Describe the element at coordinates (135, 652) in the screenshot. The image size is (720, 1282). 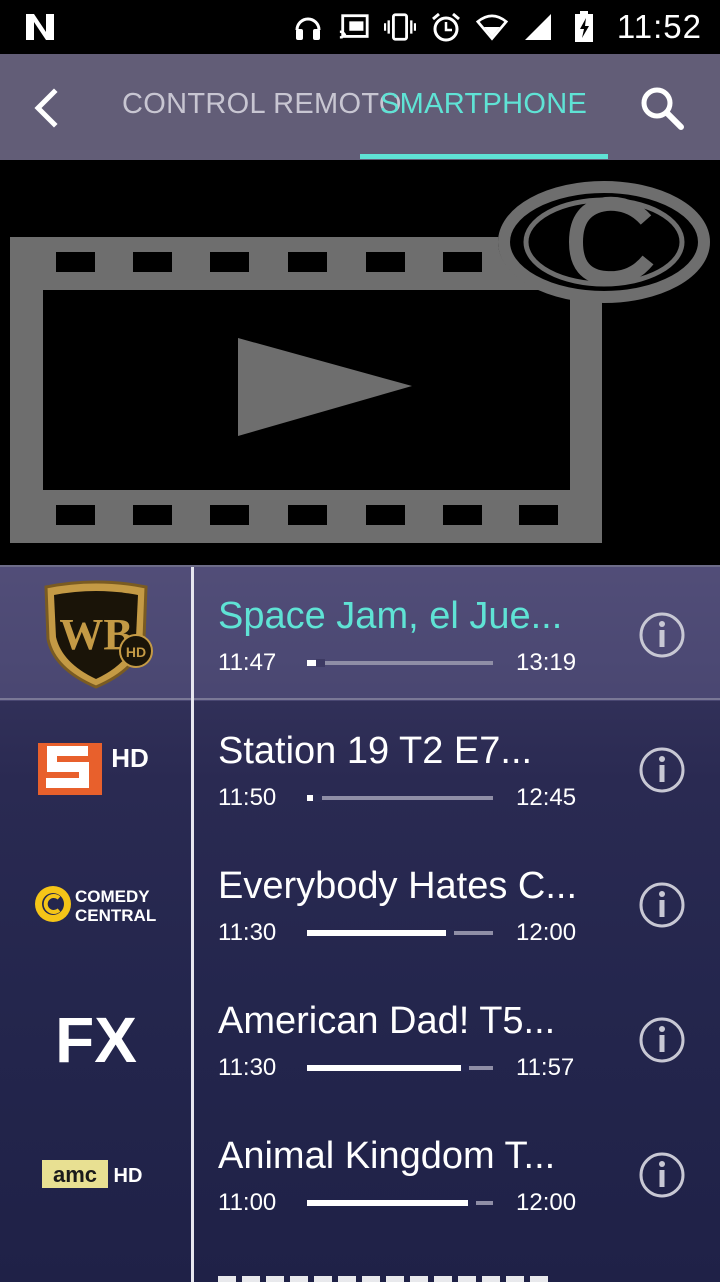
I see `svg-text: HD` at that location.